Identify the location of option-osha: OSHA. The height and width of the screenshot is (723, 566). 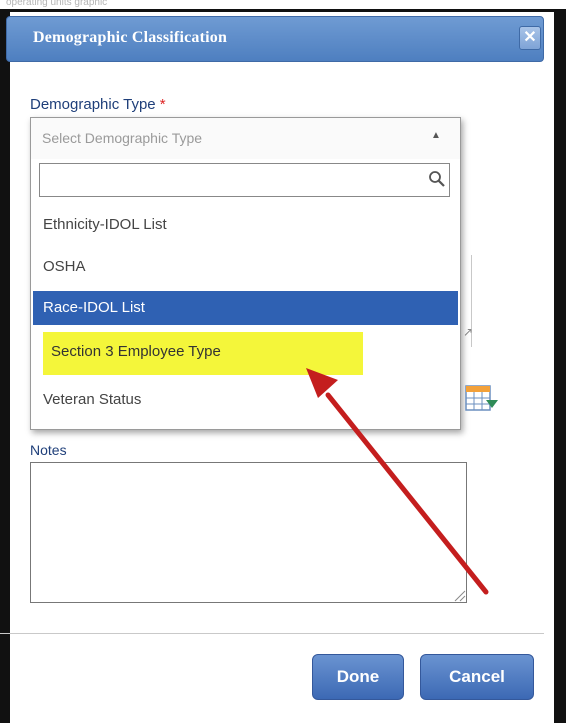
(245, 267).